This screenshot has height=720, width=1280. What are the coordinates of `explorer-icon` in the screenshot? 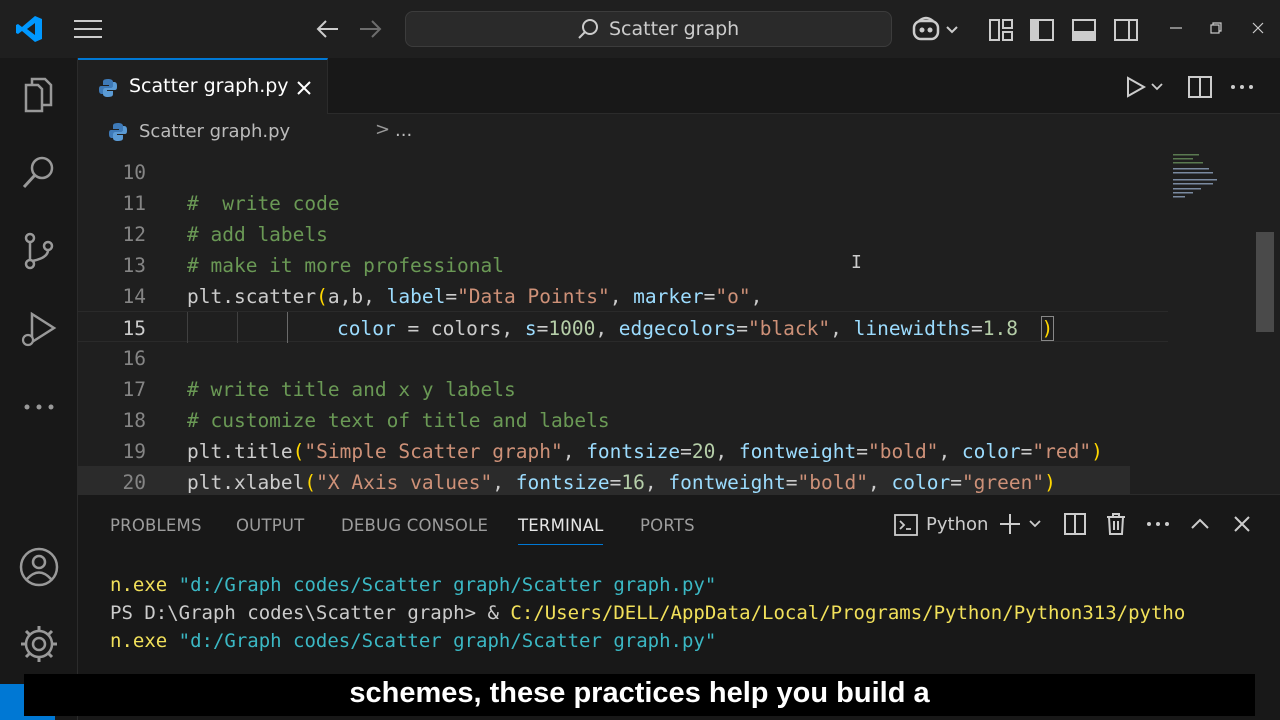 It's located at (39, 96).